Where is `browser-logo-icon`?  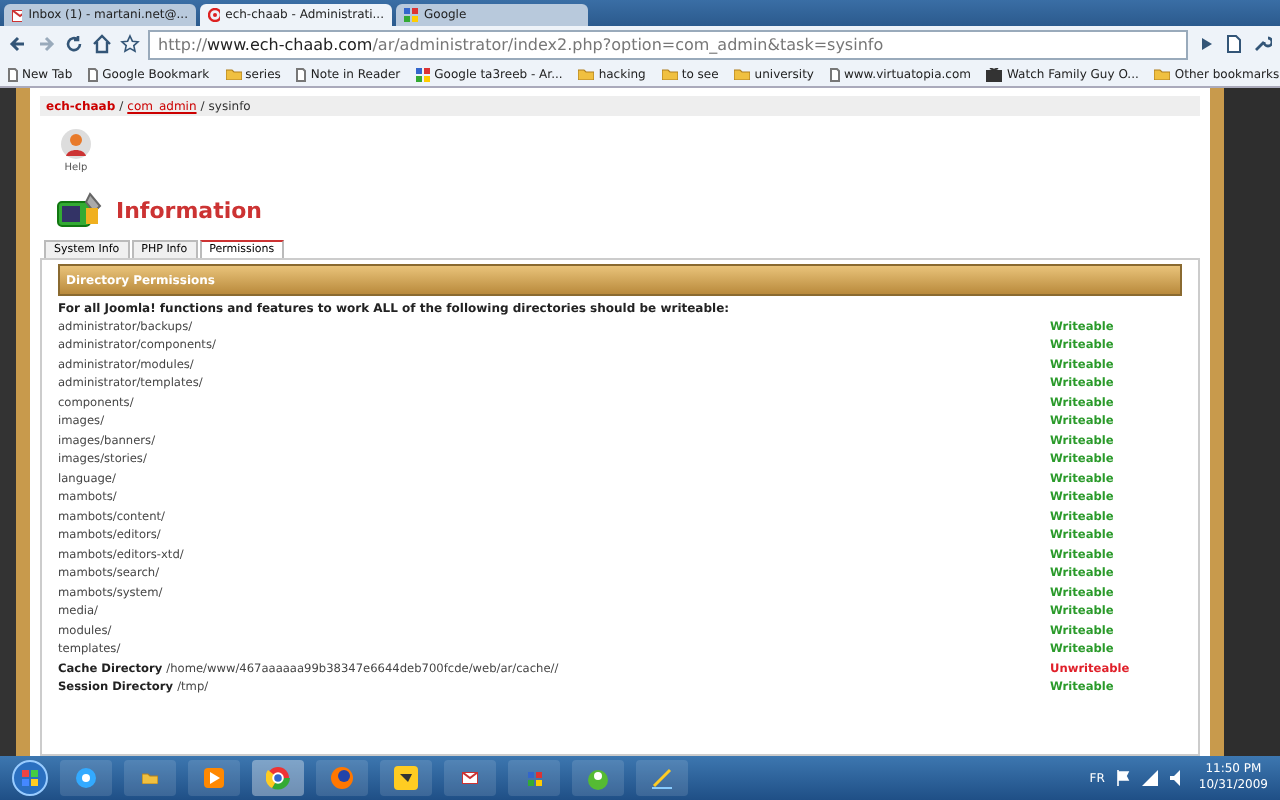 browser-logo-icon is located at coordinates (278, 778).